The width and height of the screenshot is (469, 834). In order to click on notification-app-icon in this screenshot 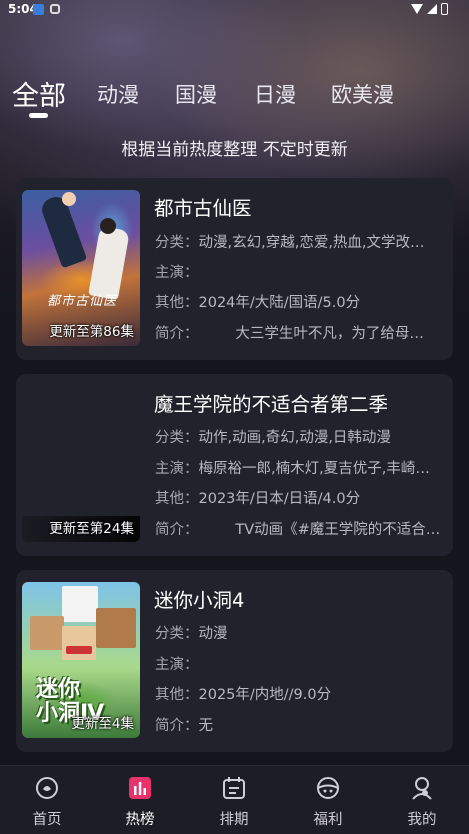, I will do `click(38, 9)`.